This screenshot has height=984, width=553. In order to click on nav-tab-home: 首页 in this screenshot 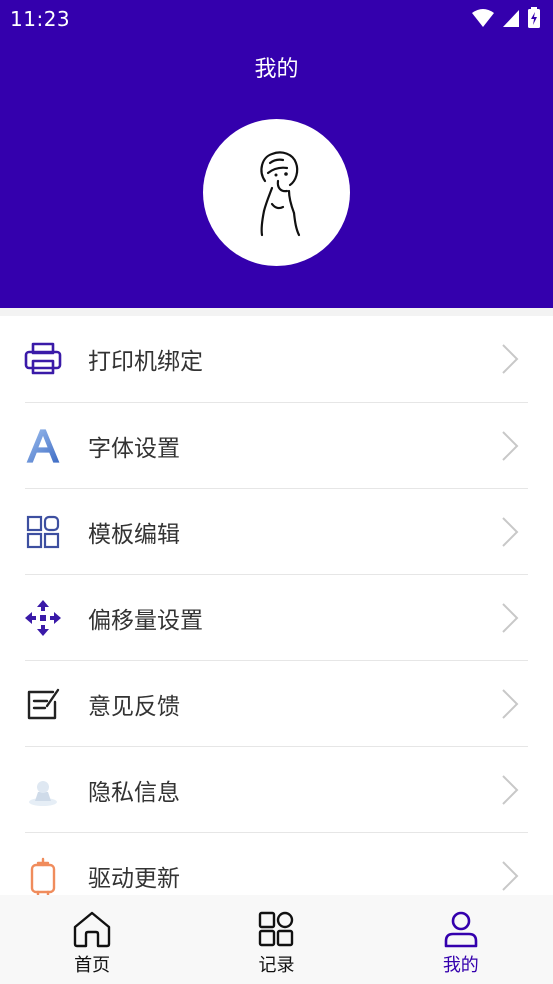, I will do `click(92, 939)`.